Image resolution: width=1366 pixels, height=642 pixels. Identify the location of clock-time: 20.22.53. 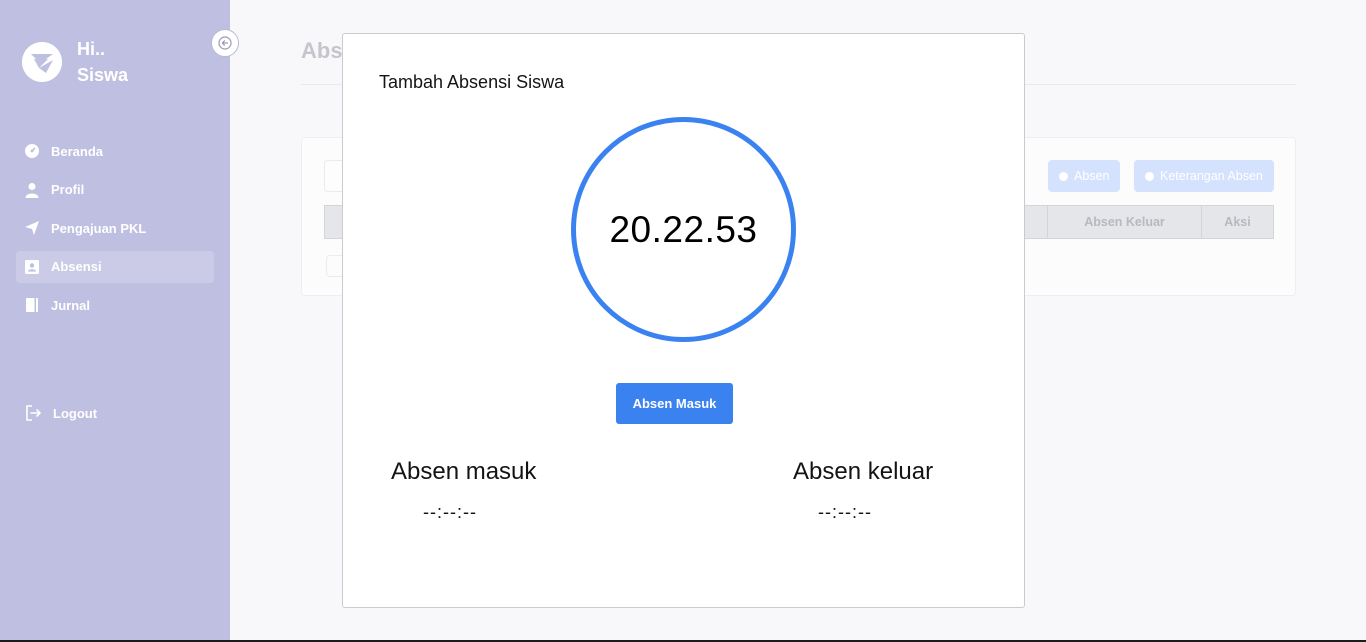
(683, 229).